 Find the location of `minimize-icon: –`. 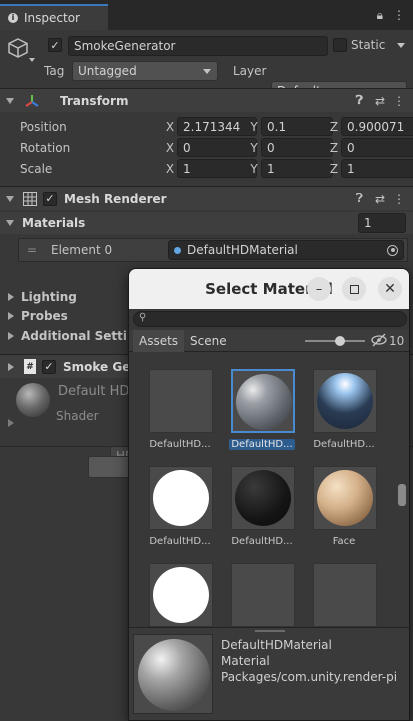

minimize-icon: – is located at coordinates (319, 289).